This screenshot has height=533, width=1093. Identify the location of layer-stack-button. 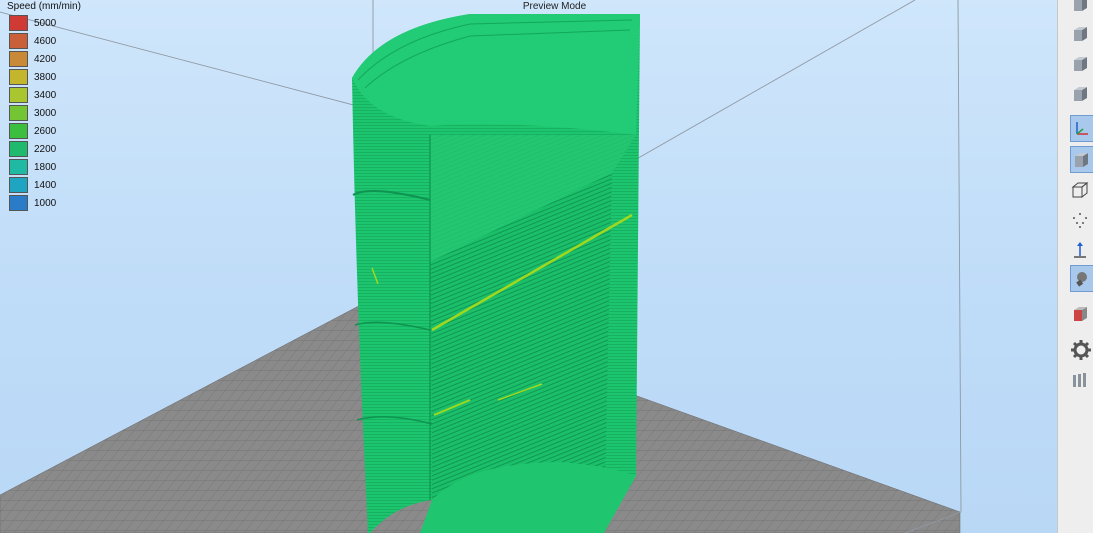
(1081, 379).